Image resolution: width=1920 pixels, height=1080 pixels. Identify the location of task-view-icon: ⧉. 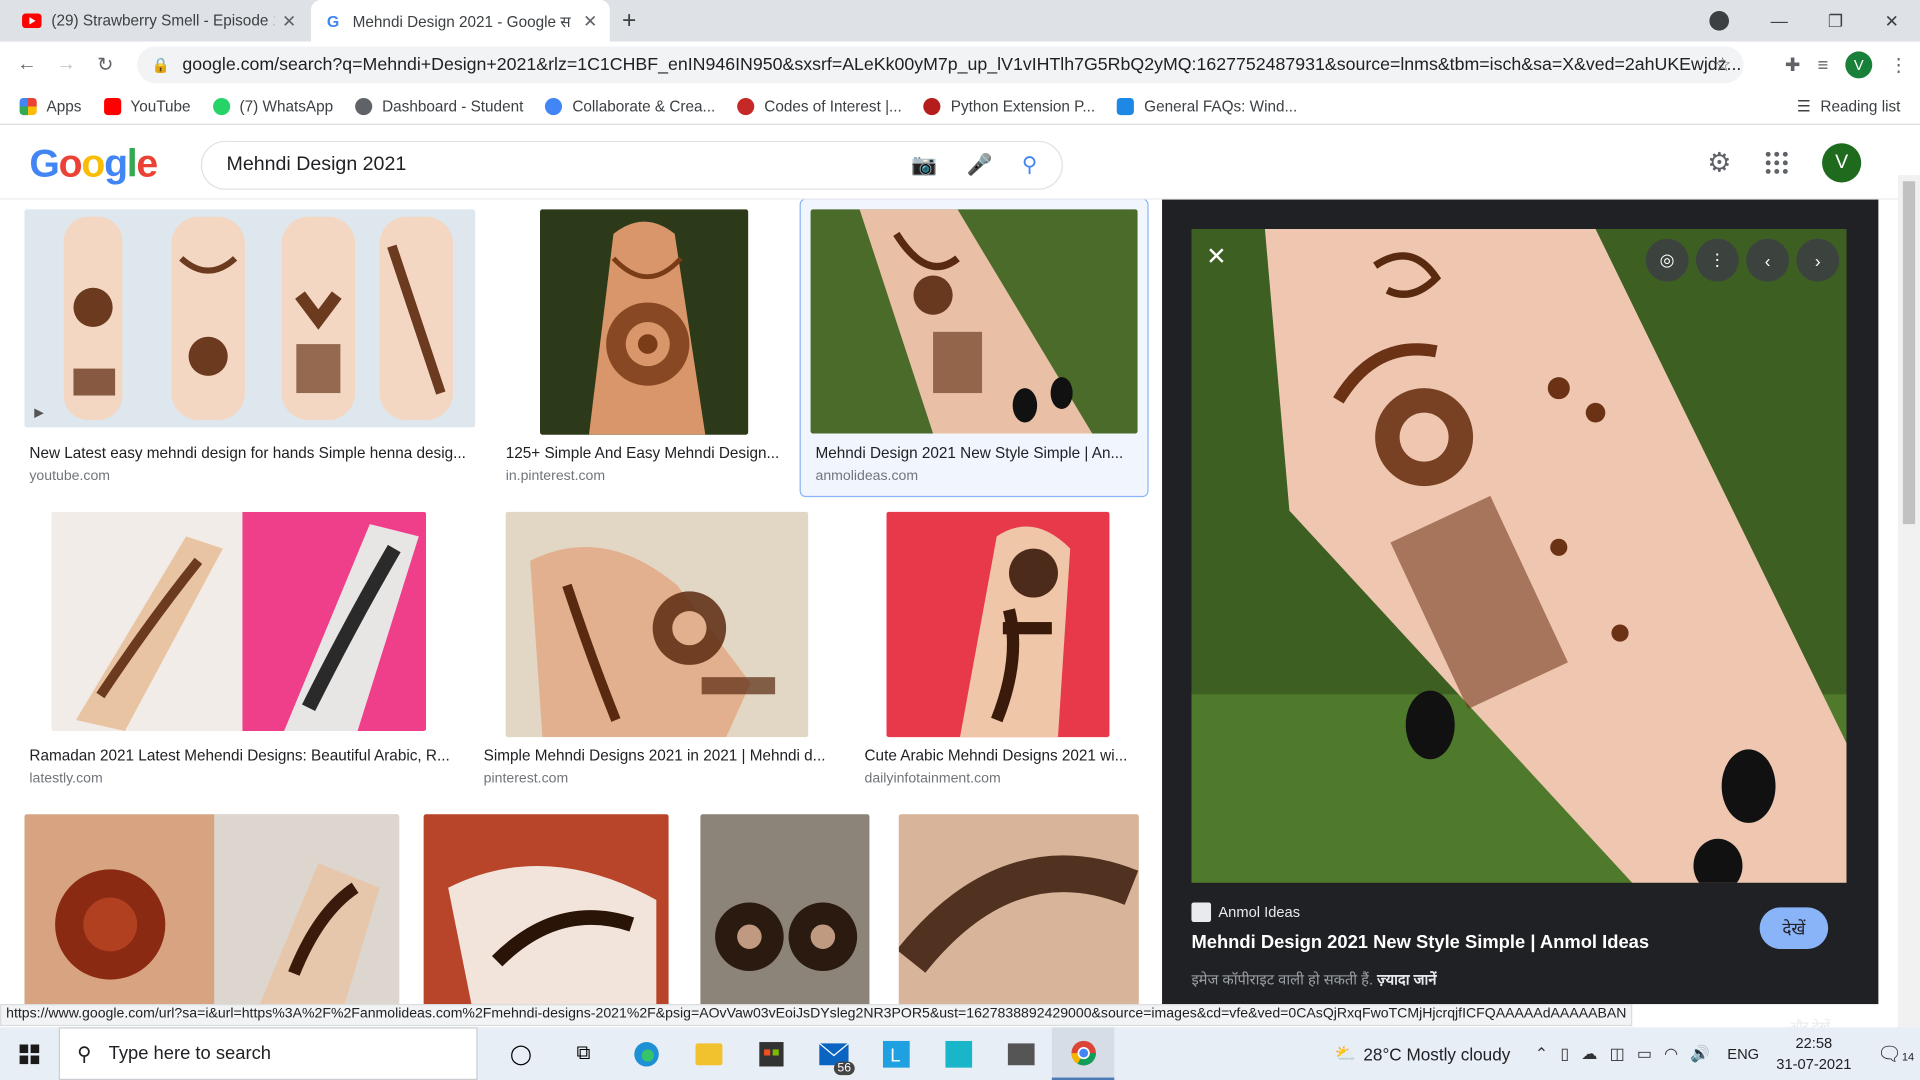
(583, 1053).